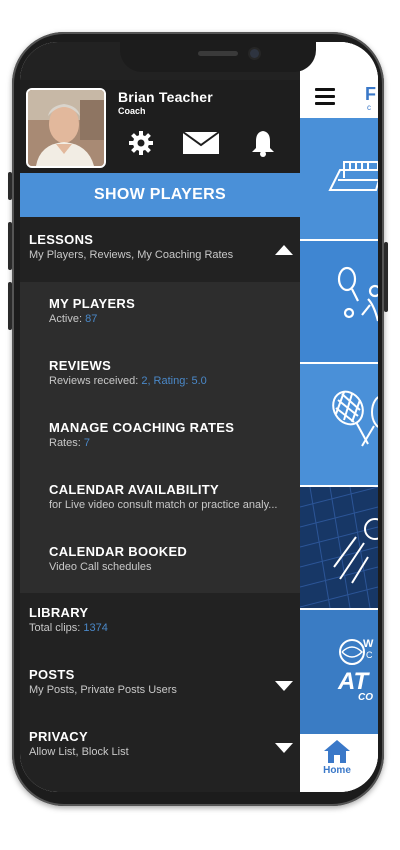 This screenshot has width=400, height=850. I want to click on menu-lessons-subtitle: My Players, Reviews, My Coaching Rates, so click(131, 255).